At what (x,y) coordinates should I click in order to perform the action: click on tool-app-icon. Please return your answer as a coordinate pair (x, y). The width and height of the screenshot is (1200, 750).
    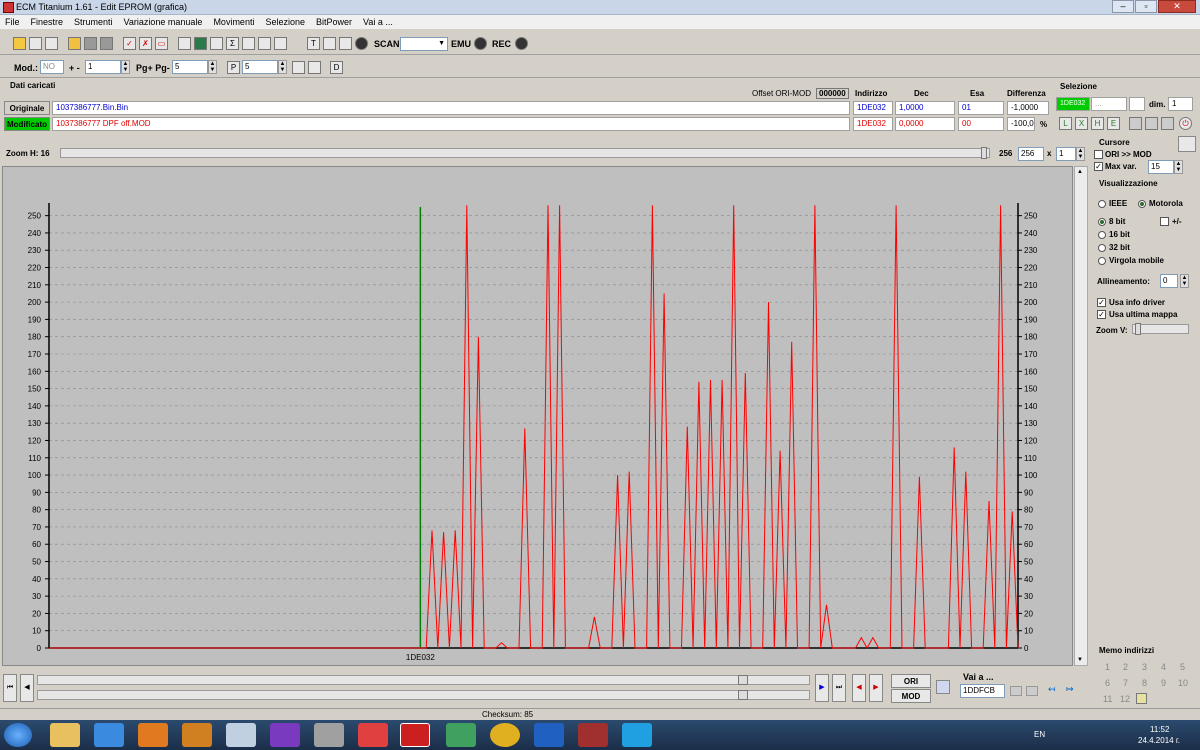
    Looking at the image, I should click on (593, 735).